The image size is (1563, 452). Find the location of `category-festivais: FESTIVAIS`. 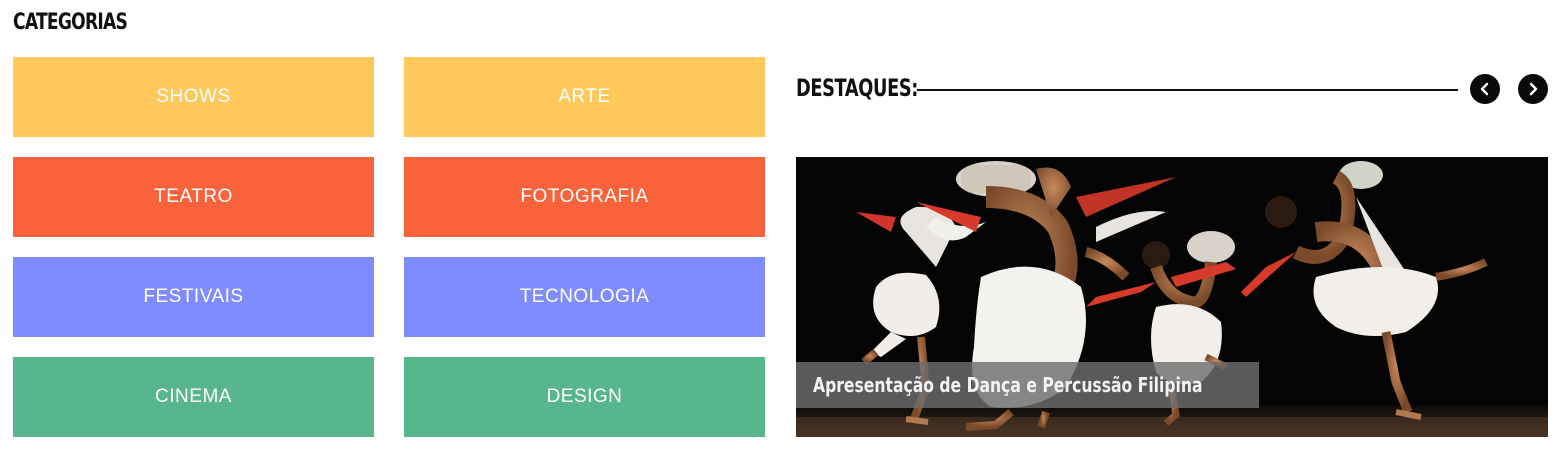

category-festivais: FESTIVAIS is located at coordinates (193, 297).